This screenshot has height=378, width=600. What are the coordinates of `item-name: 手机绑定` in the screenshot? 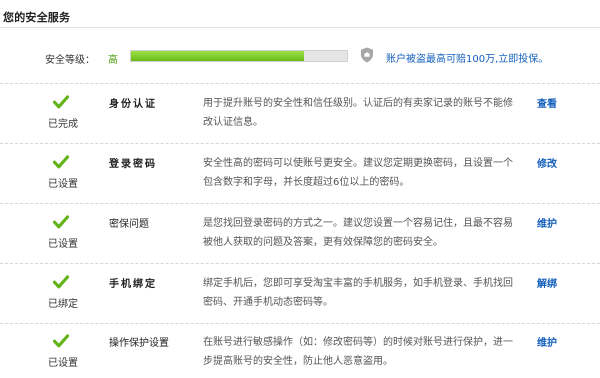 It's located at (133, 284).